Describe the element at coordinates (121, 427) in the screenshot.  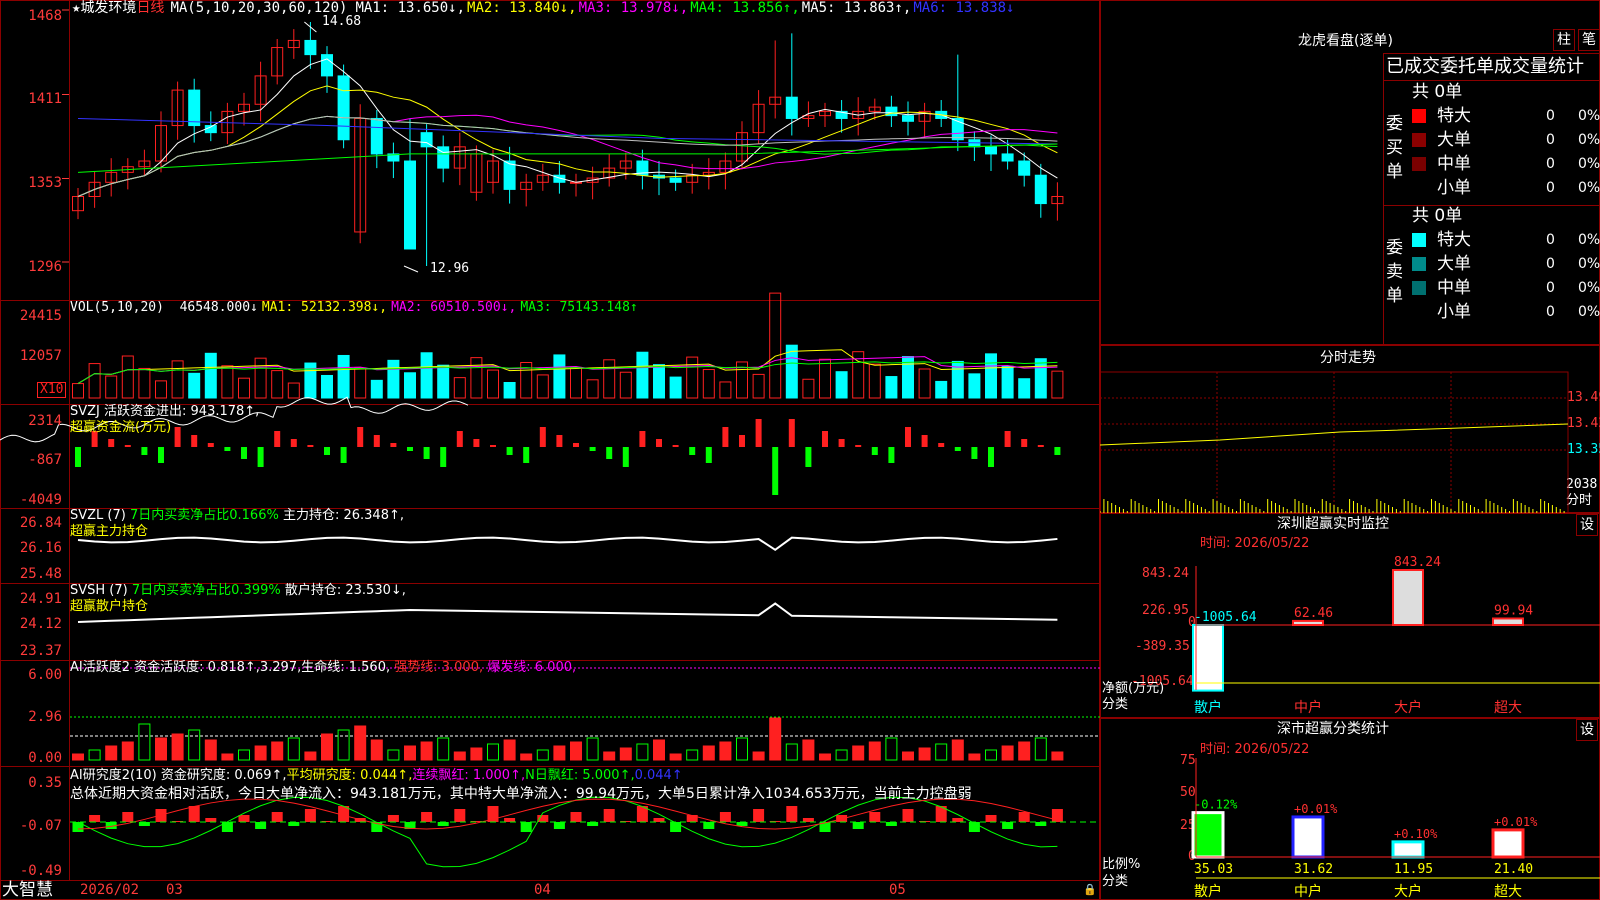
I see `svzj-subtitle: 超赢资金流(万元)` at that location.